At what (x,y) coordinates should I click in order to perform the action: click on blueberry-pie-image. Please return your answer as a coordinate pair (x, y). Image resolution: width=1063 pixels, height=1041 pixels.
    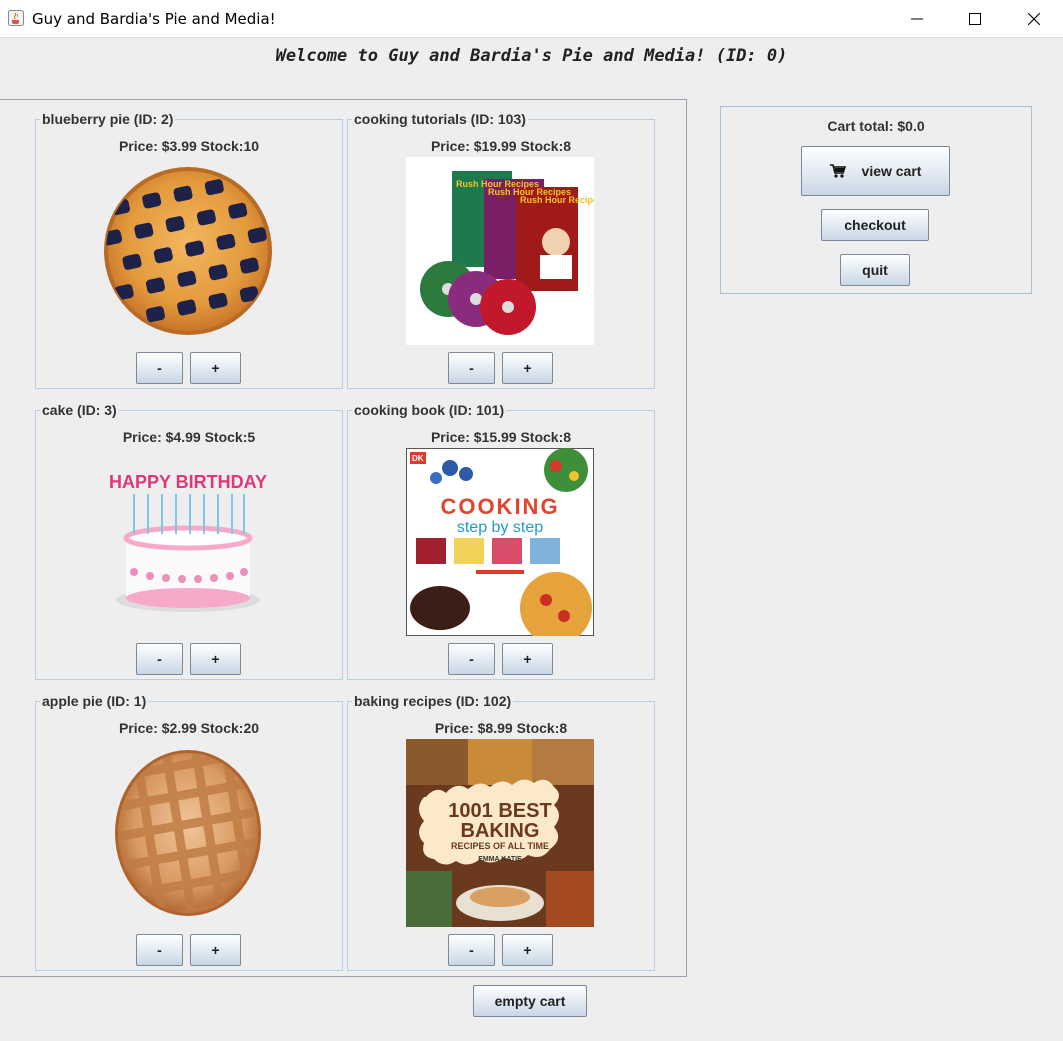
    Looking at the image, I should click on (188, 251).